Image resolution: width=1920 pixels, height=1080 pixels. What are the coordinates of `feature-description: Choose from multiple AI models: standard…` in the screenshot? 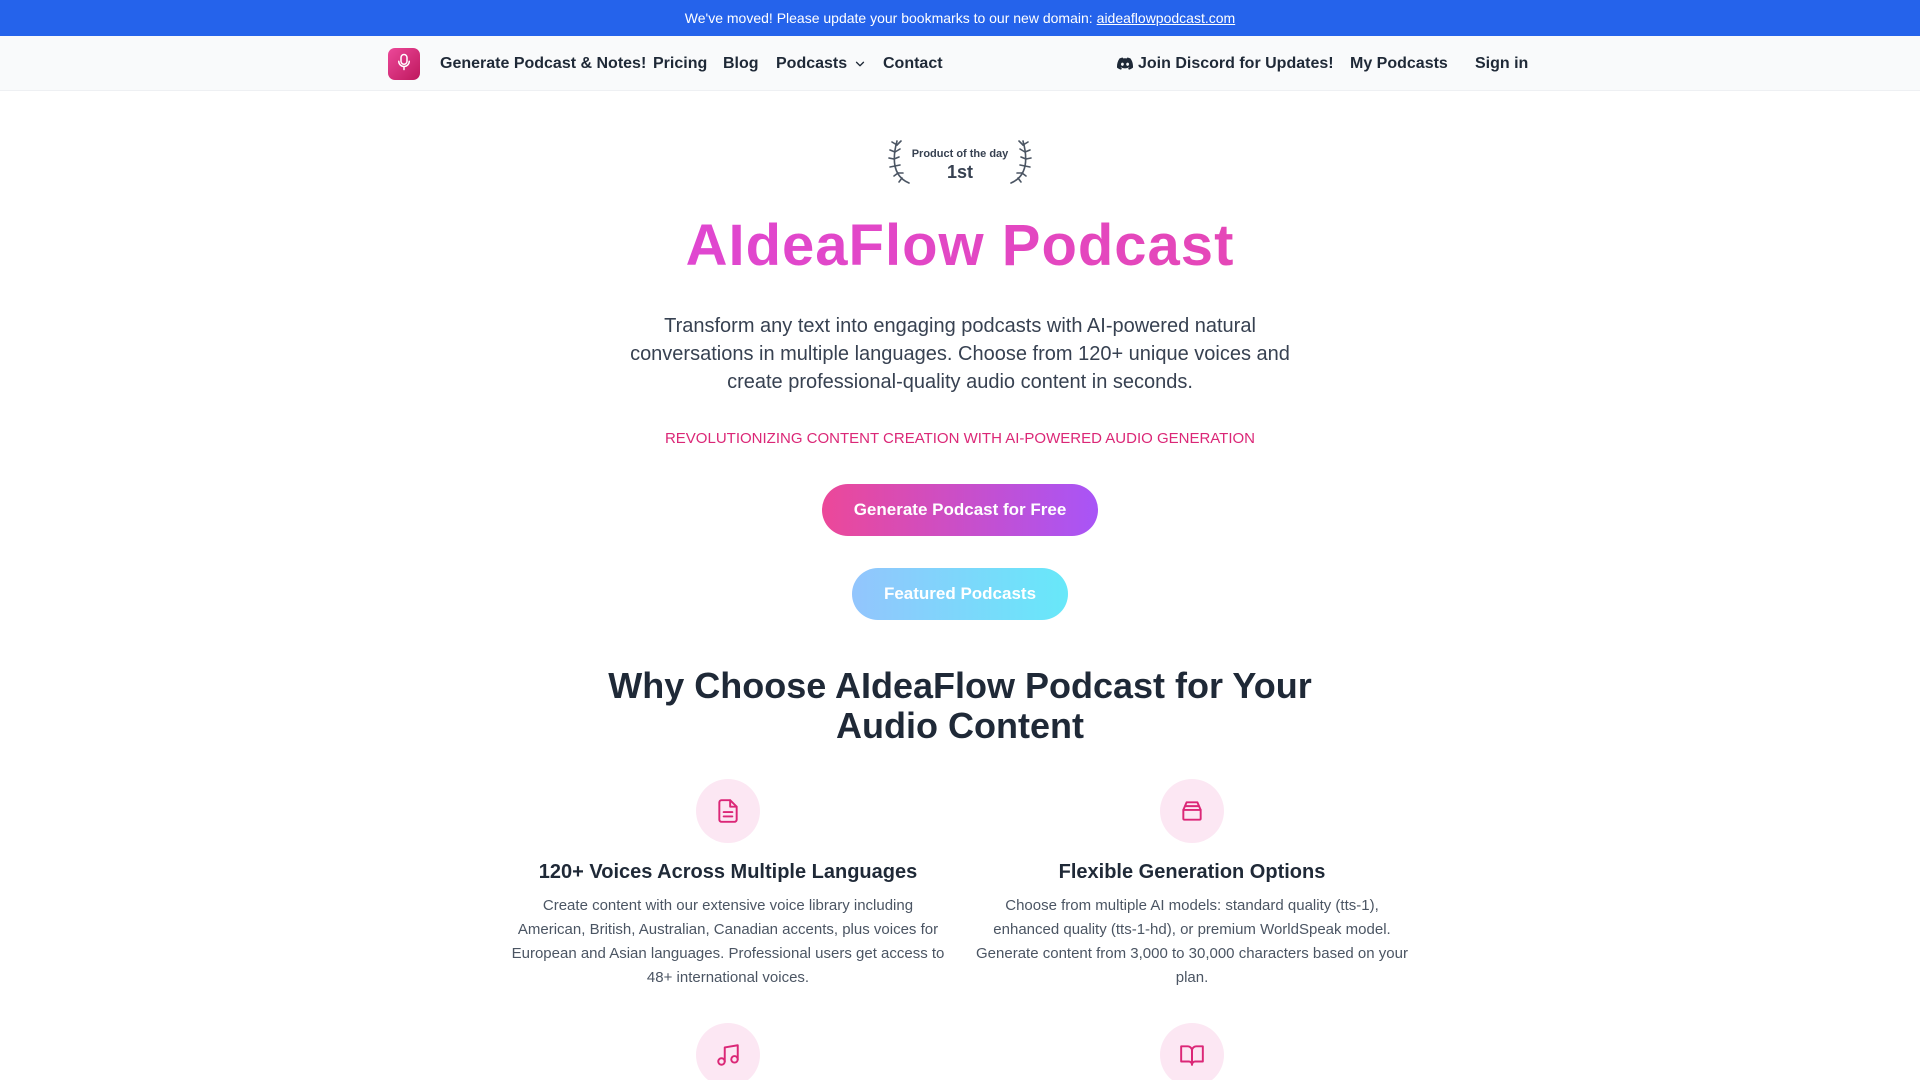 It's located at (1192, 941).